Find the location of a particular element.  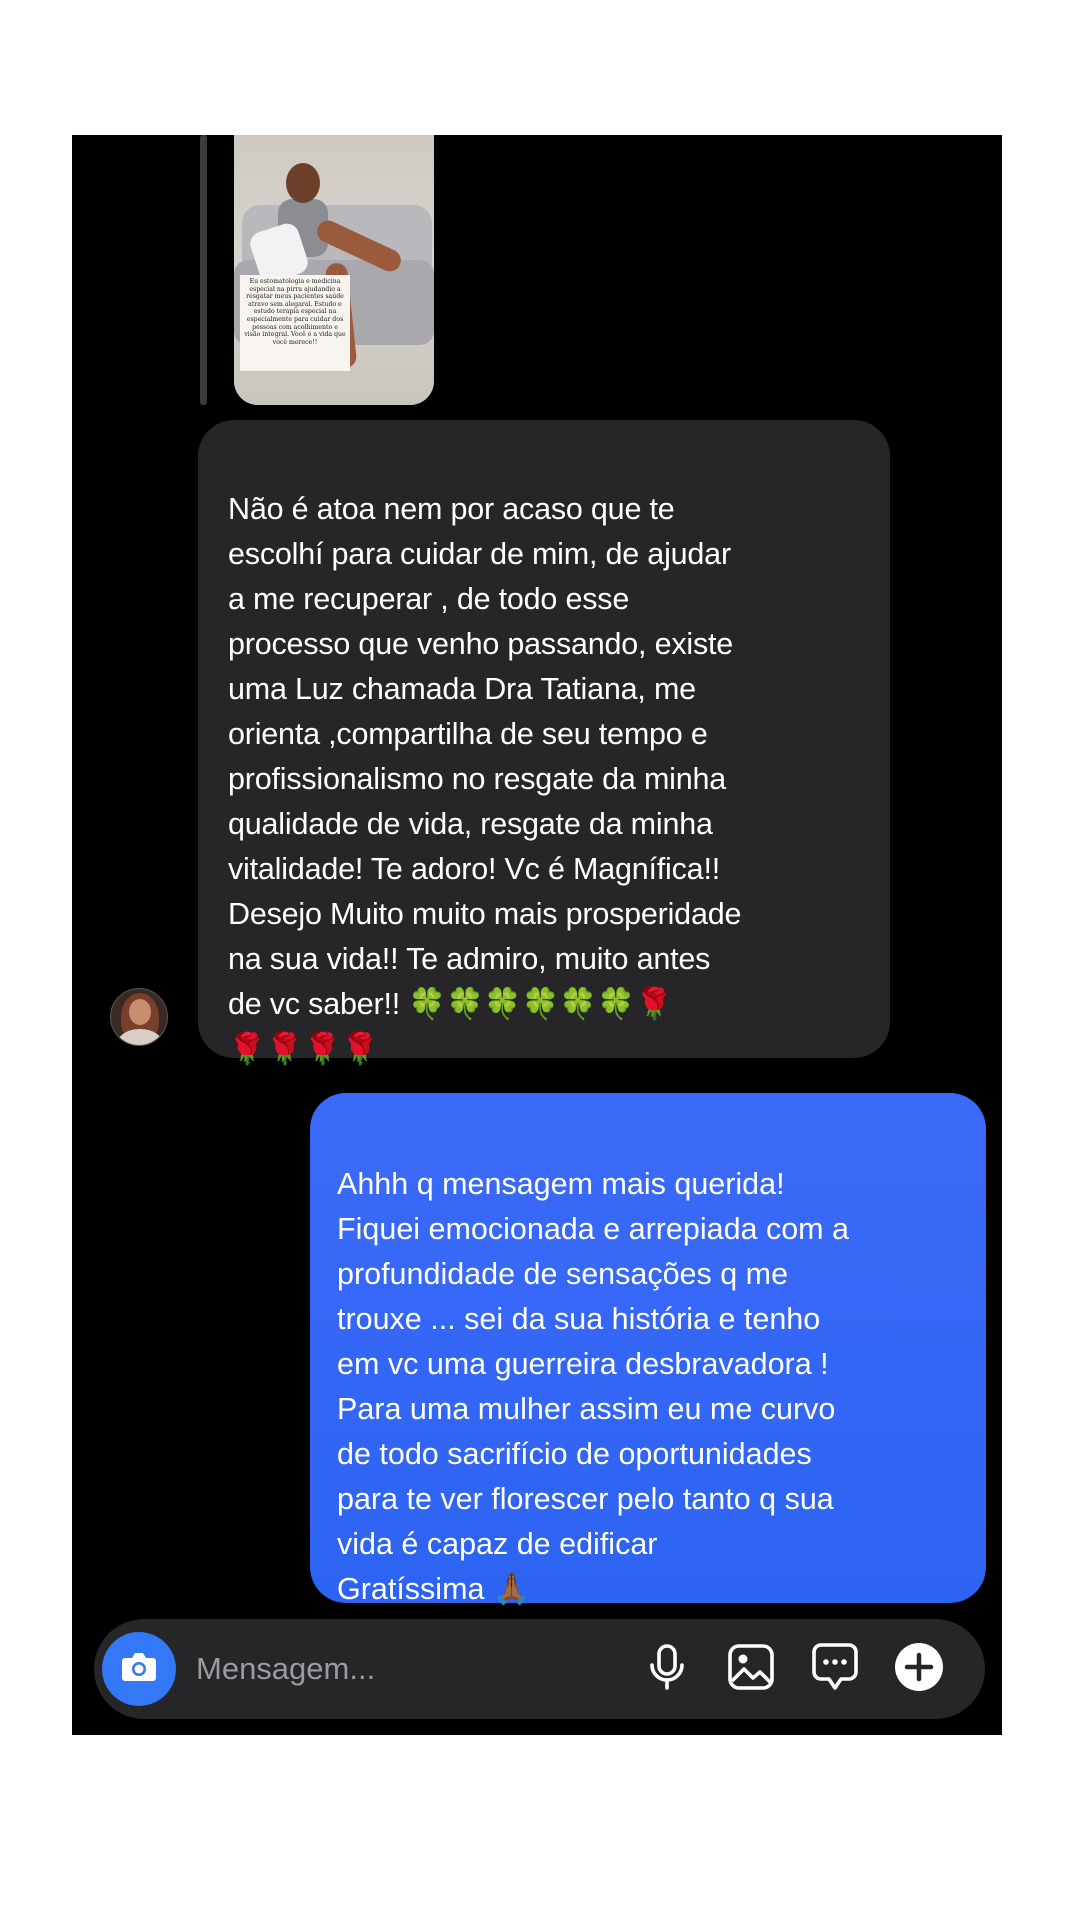

story-person-head is located at coordinates (303, 183).